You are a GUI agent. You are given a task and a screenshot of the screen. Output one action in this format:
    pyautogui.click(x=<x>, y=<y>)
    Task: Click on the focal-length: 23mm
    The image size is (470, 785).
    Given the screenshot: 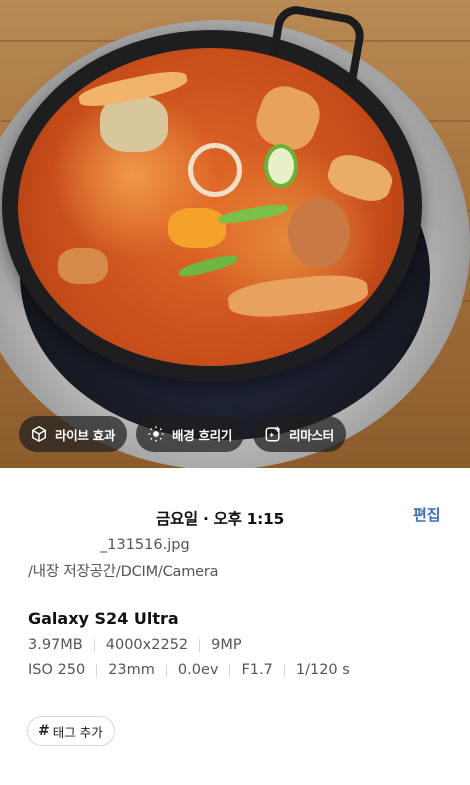 What is the action you would take?
    pyautogui.click(x=131, y=670)
    